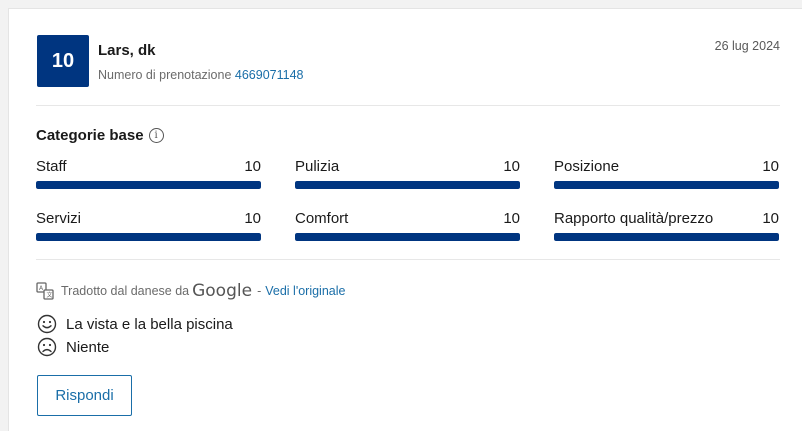 The width and height of the screenshot is (802, 431). Describe the element at coordinates (587, 166) in the screenshot. I see `category-label: Posizione` at that location.